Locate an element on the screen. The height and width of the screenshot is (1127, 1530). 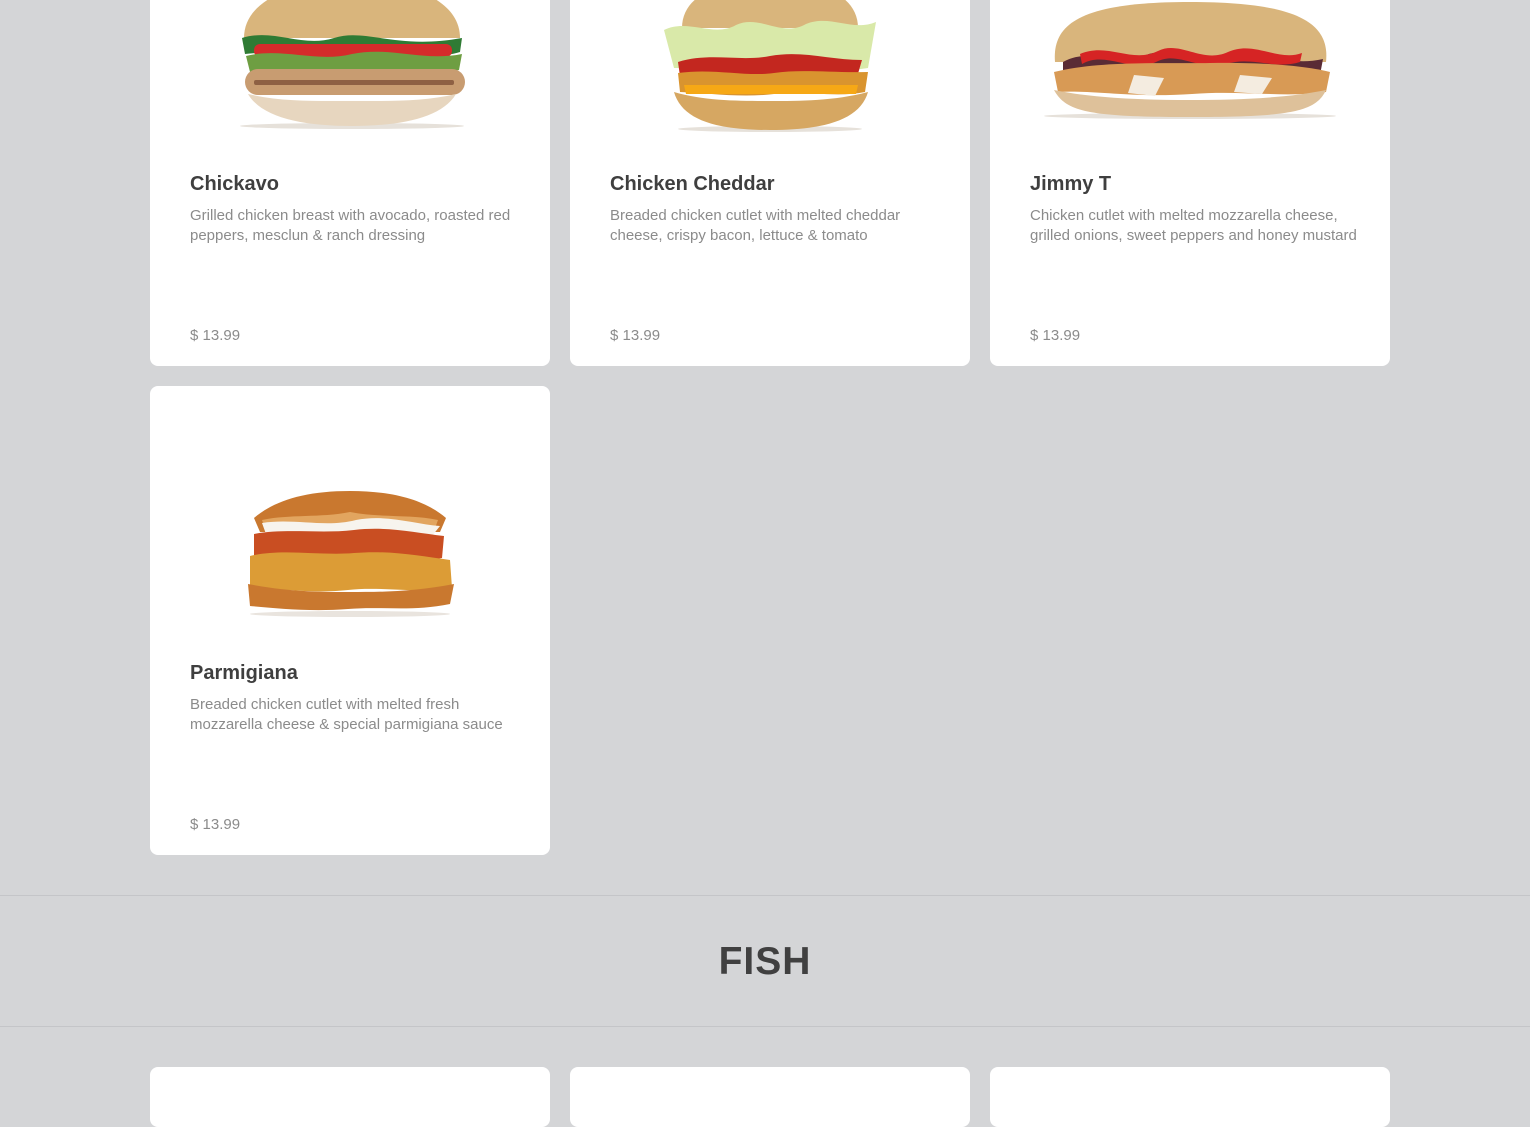
jimmy-t-sandwich-image is located at coordinates (1190, 60).